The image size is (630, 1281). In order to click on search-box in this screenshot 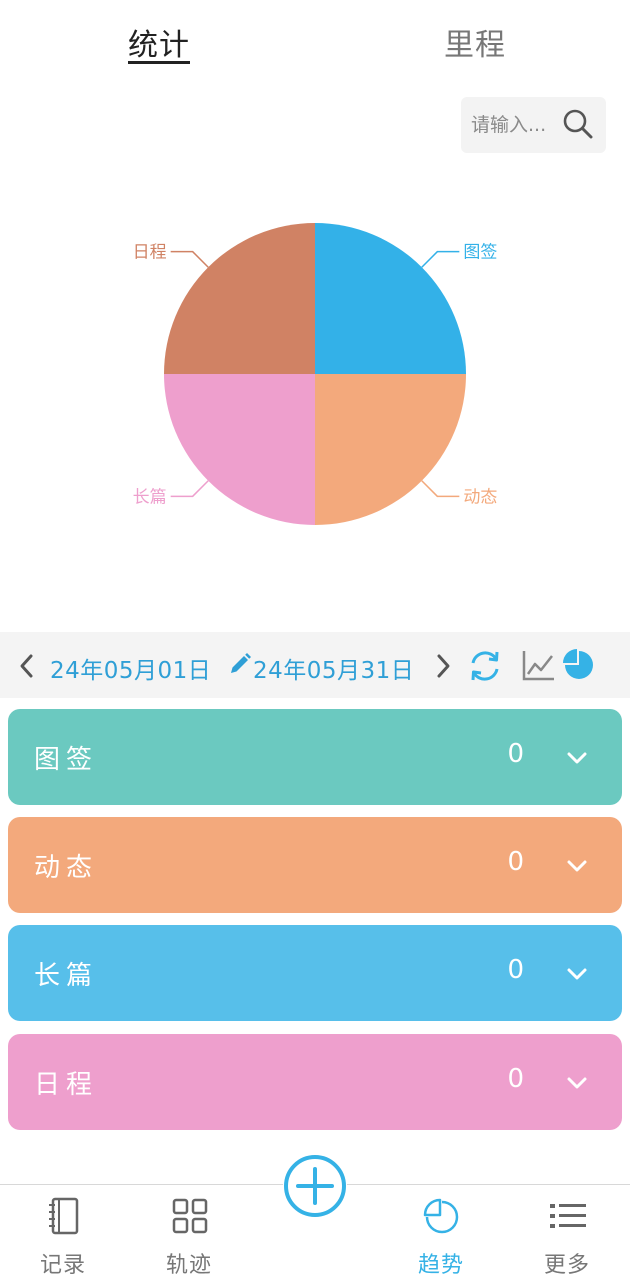, I will do `click(533, 125)`.